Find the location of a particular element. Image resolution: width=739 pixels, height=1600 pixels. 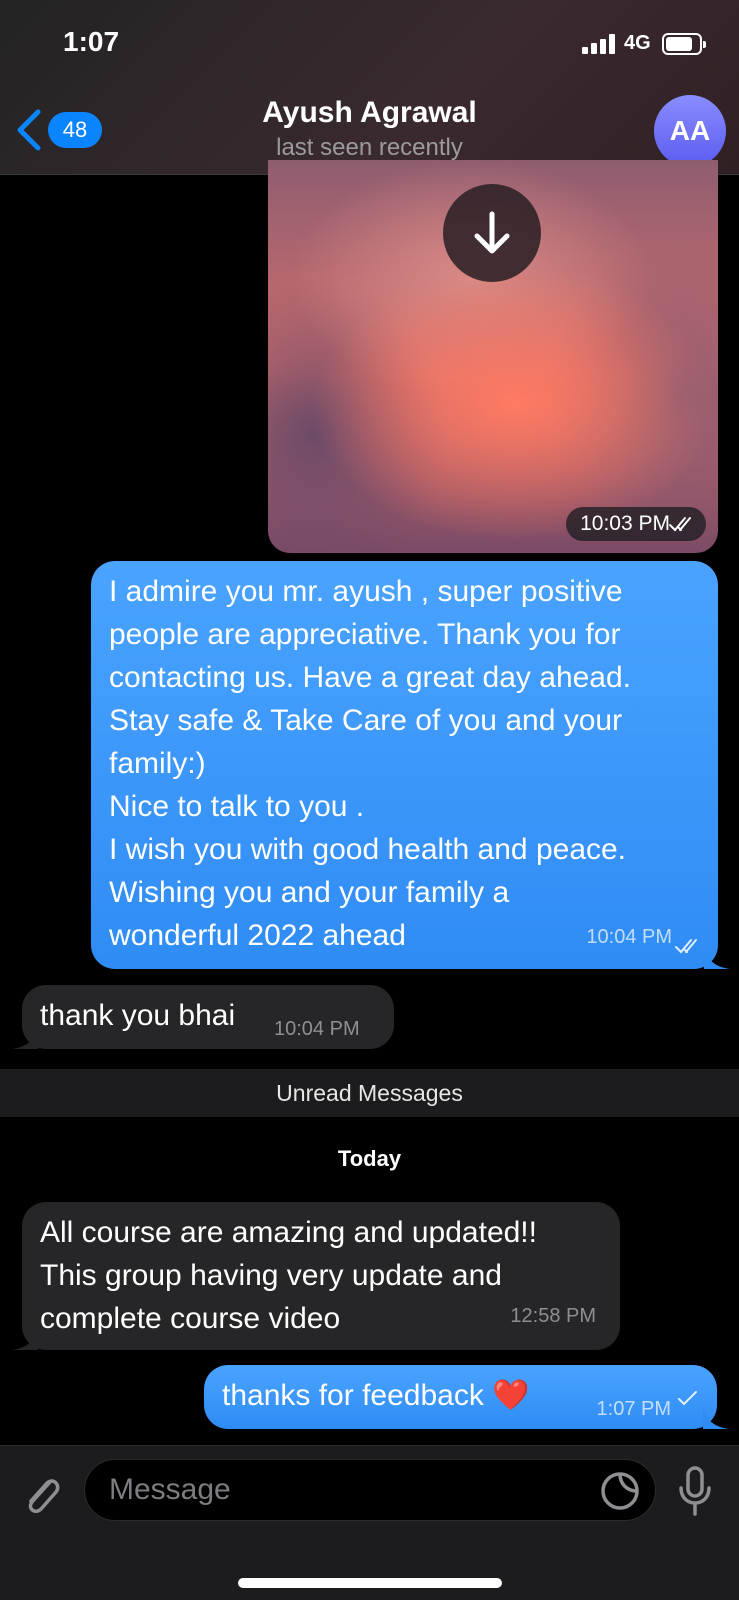

arrow-down-icon is located at coordinates (492, 232).